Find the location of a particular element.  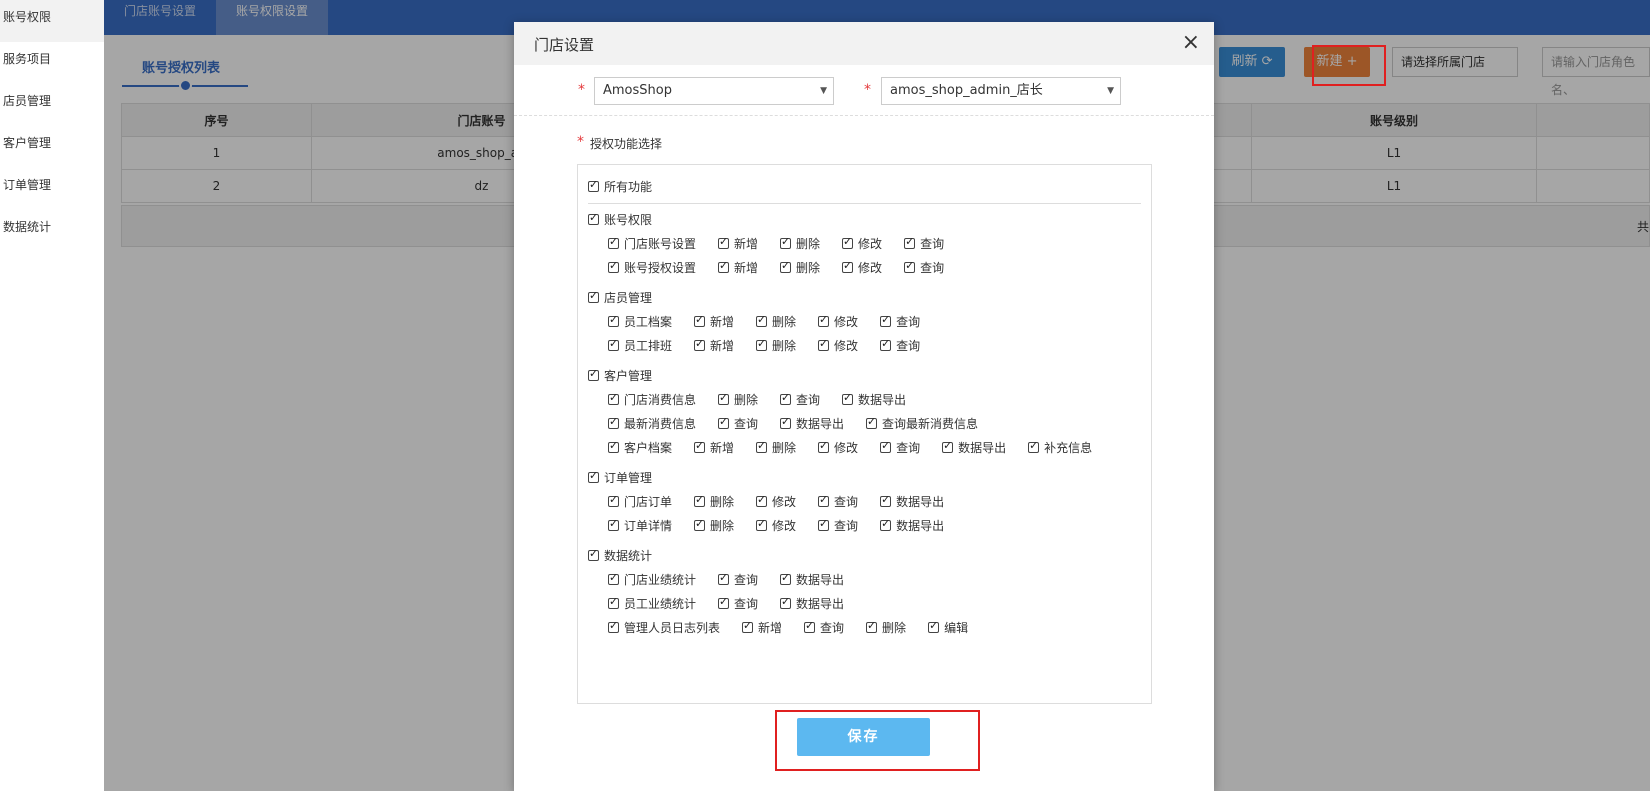

checkbox-module: 门店订单 is located at coordinates (640, 501).